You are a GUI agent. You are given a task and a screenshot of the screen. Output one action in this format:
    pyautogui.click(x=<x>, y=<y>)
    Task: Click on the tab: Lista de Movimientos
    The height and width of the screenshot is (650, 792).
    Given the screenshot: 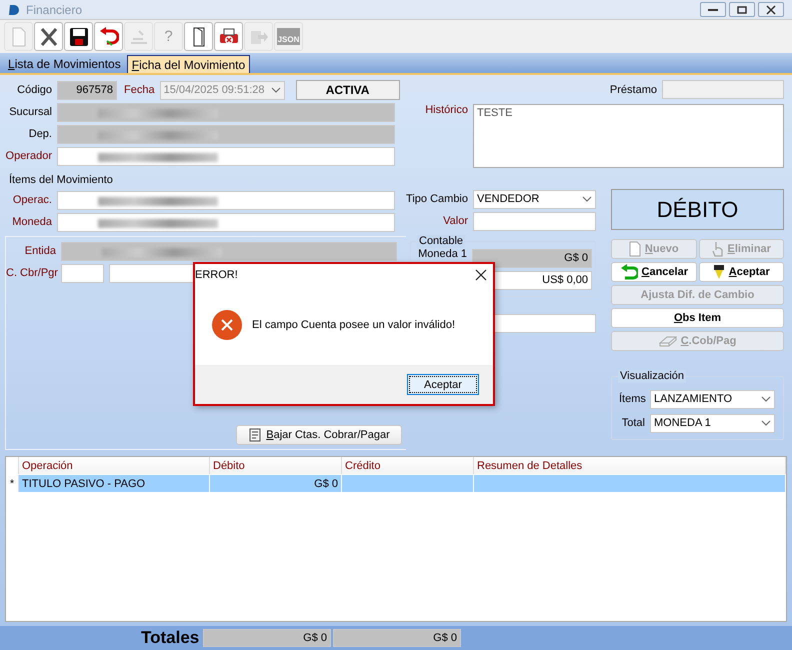 What is the action you would take?
    pyautogui.click(x=64, y=64)
    